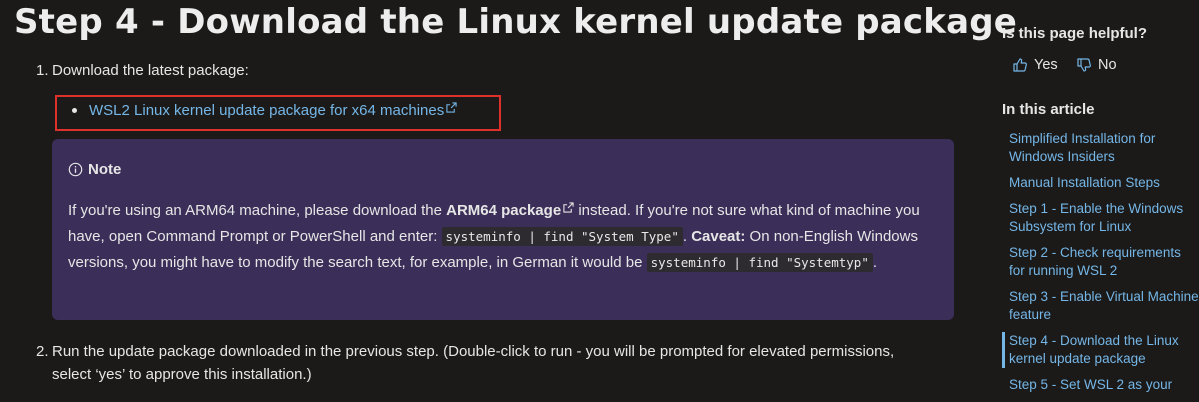 The height and width of the screenshot is (402, 1199). What do you see at coordinates (1100, 306) in the screenshot?
I see `toc-item-step-3: Step 3 - Enable Virtual Machine feature` at bounding box center [1100, 306].